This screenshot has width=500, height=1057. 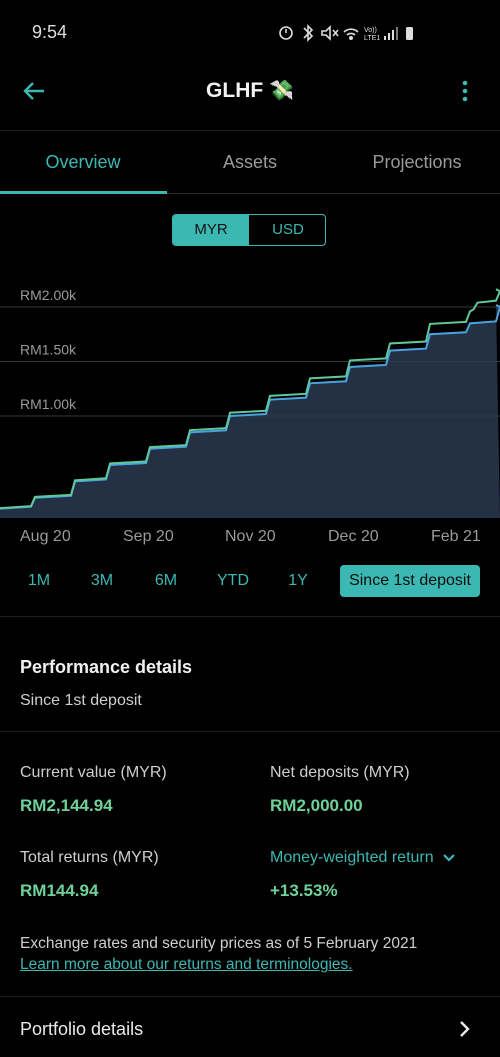 I want to click on currency-myr-button: MYR, so click(x=211, y=230).